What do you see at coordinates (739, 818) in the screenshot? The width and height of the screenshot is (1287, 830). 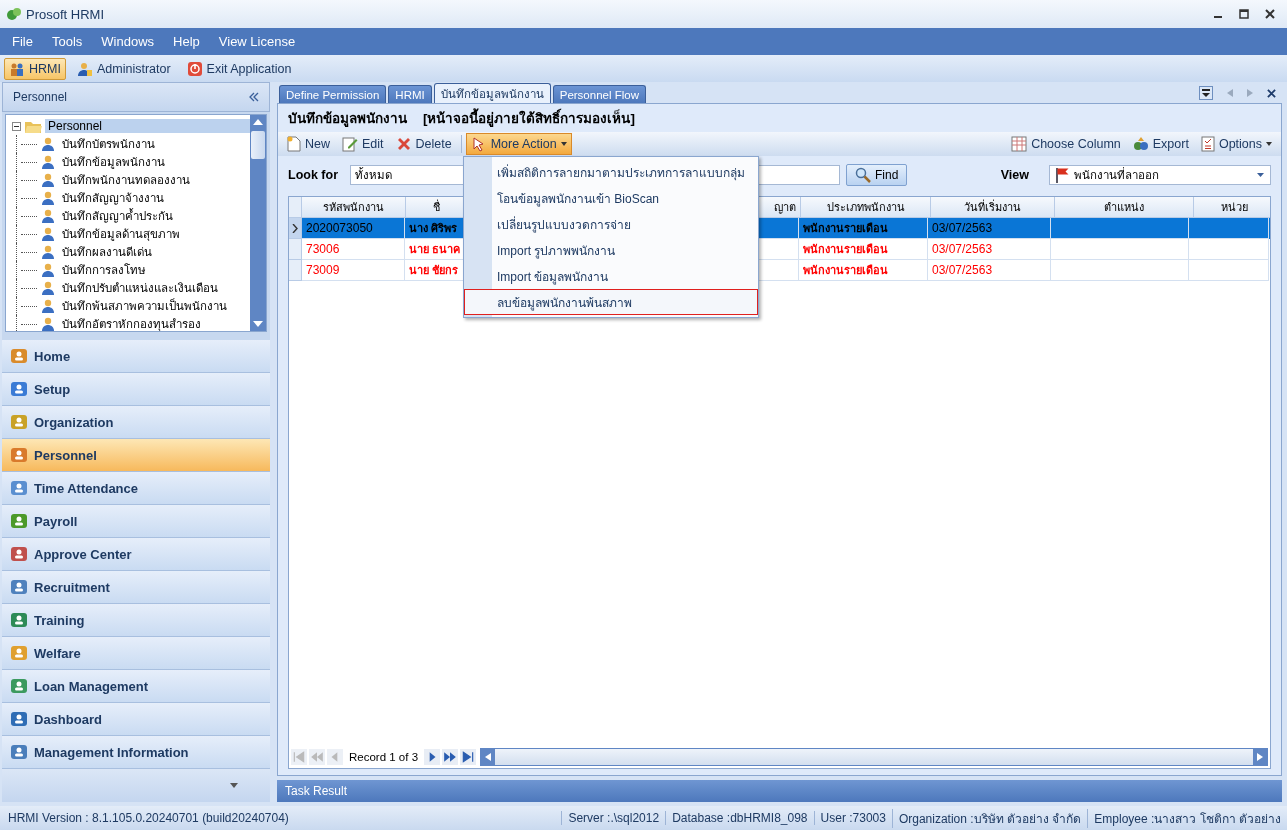 I see `status-item: Database :dbHRMI8_098` at bounding box center [739, 818].